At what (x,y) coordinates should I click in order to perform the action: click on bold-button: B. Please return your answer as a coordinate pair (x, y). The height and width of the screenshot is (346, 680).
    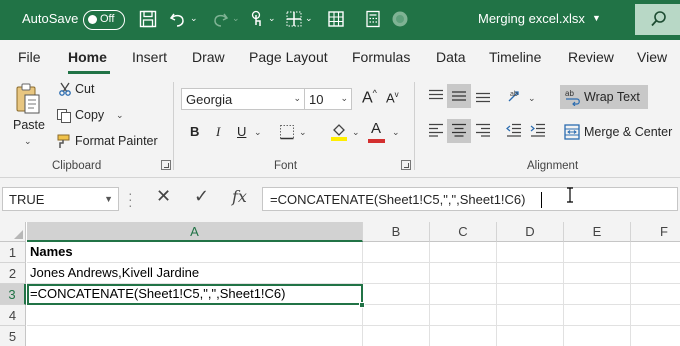
    Looking at the image, I should click on (194, 131).